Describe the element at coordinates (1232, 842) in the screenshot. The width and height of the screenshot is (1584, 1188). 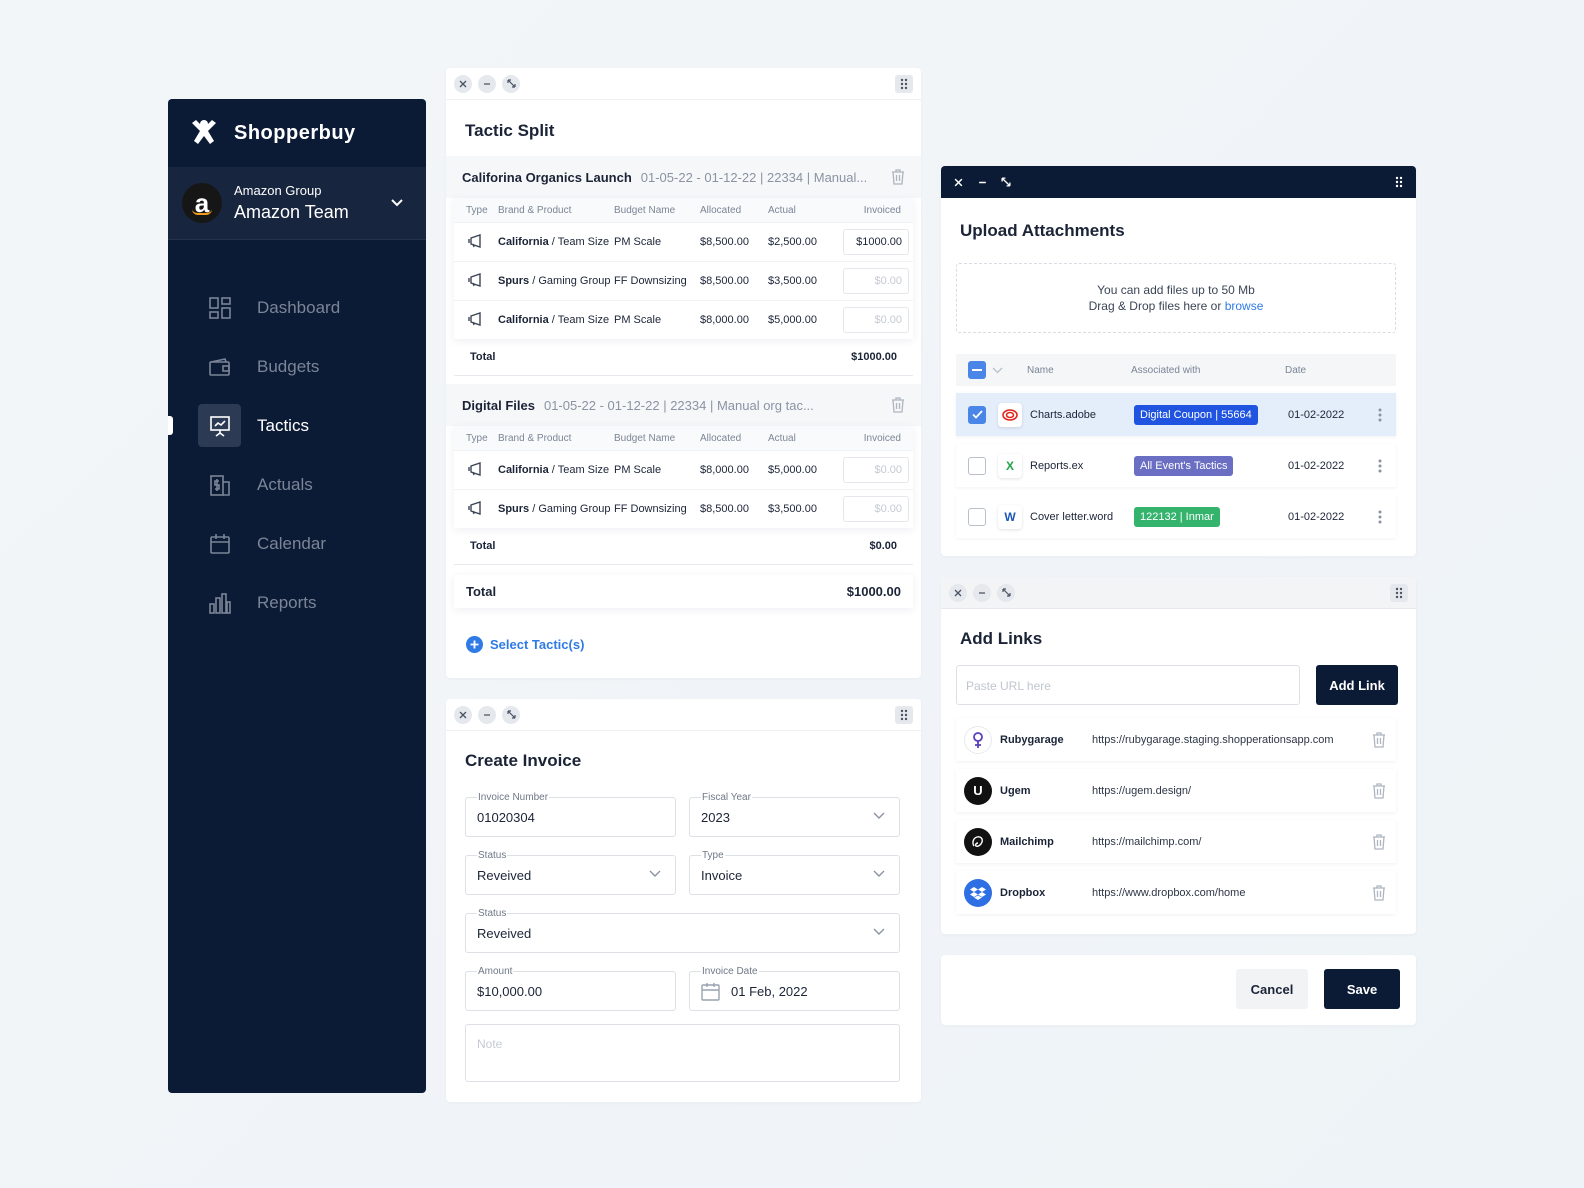
I see `link-url: https://mailchimp.com/` at that location.